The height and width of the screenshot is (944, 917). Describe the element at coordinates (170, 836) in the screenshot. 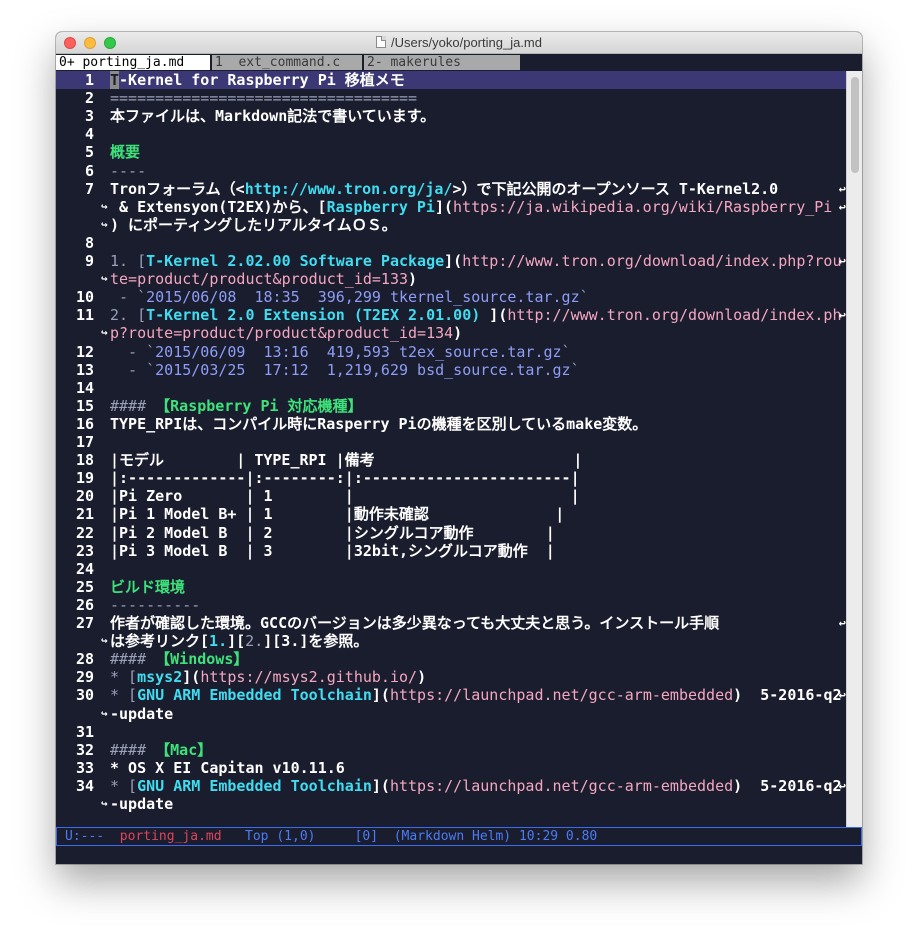

I see `modeline-buffer-name: porting_ja.md` at that location.